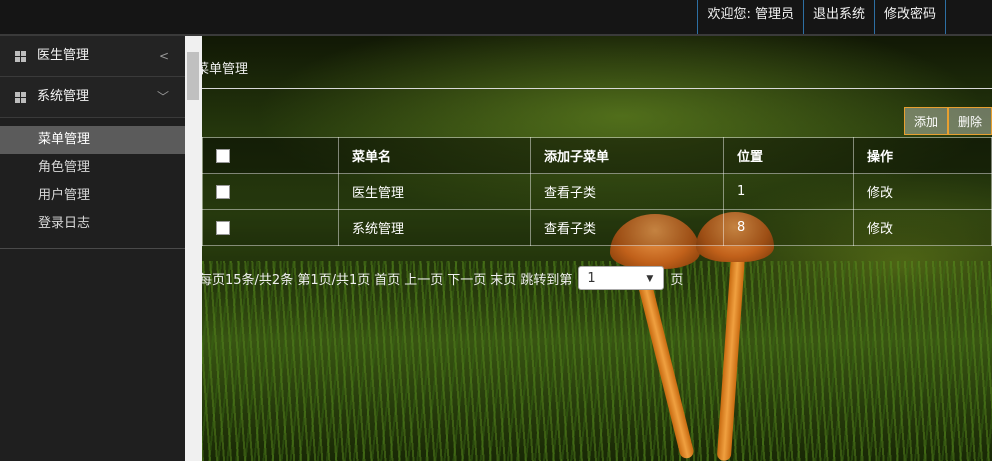 Image resolution: width=992 pixels, height=461 pixels. Describe the element at coordinates (270, 155) in the screenshot. I see `select-all-cell` at that location.